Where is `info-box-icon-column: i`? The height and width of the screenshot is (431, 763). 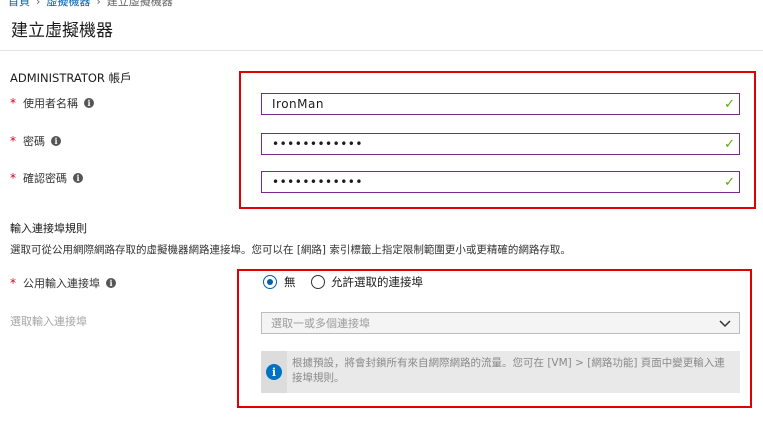 info-box-icon-column: i is located at coordinates (274, 372).